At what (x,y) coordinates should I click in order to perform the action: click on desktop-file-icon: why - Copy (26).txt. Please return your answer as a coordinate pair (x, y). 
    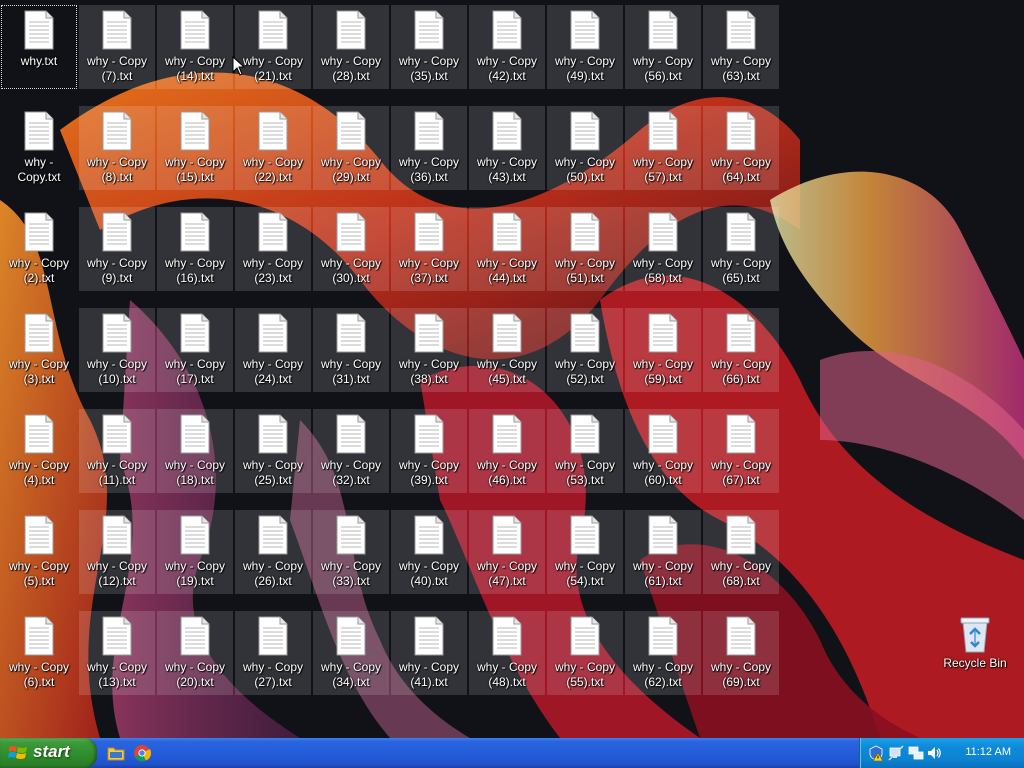
    Looking at the image, I should click on (273, 552).